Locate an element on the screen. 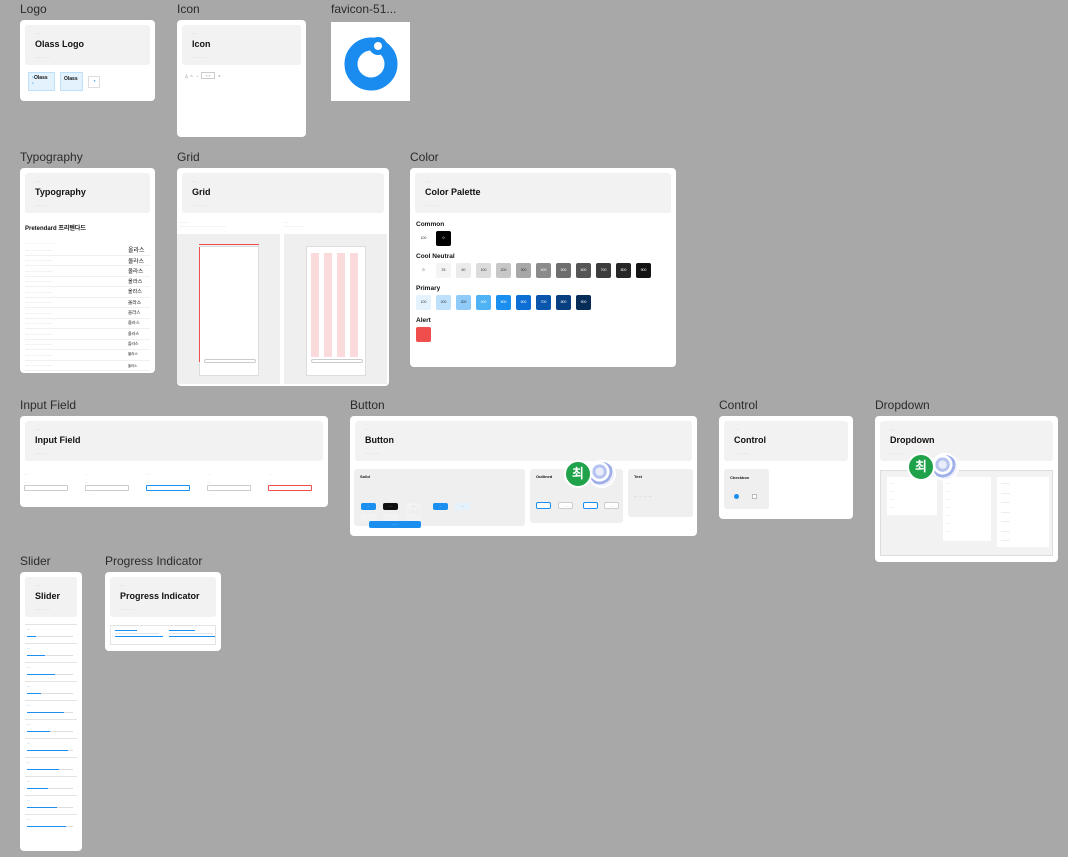  progress-bars is located at coordinates (163, 635).